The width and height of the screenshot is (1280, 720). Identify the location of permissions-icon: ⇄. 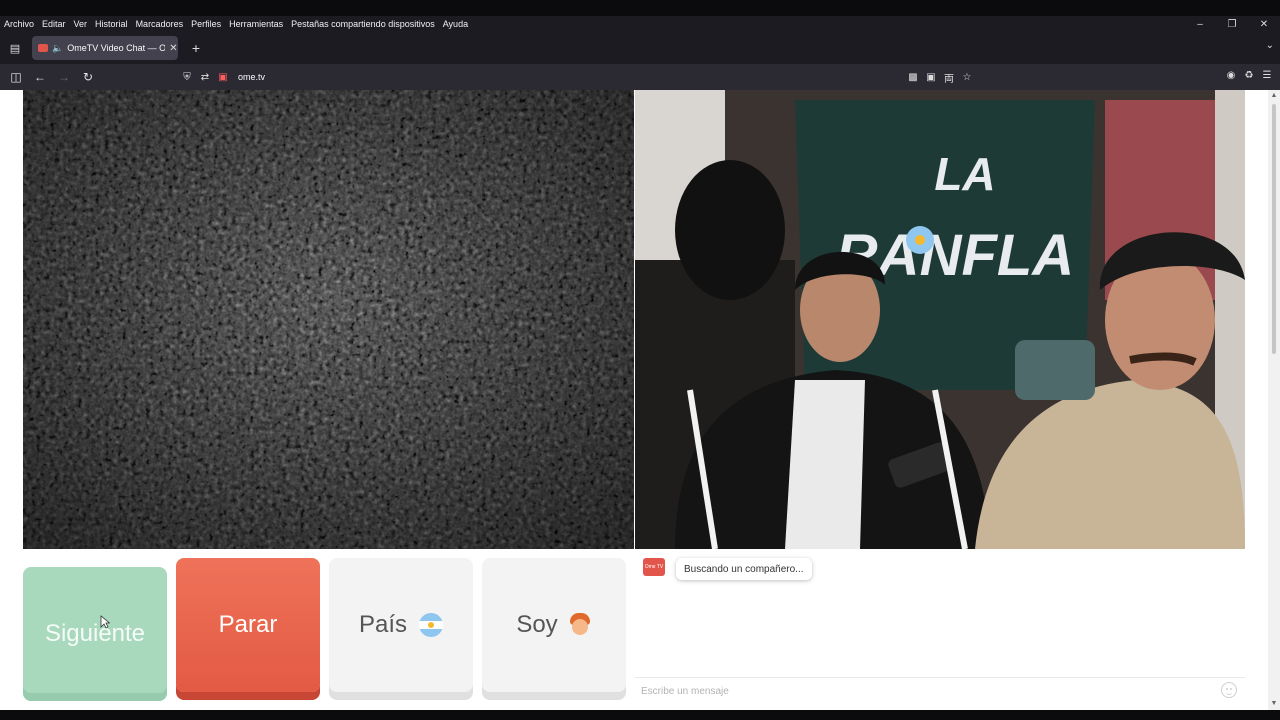
(205, 77).